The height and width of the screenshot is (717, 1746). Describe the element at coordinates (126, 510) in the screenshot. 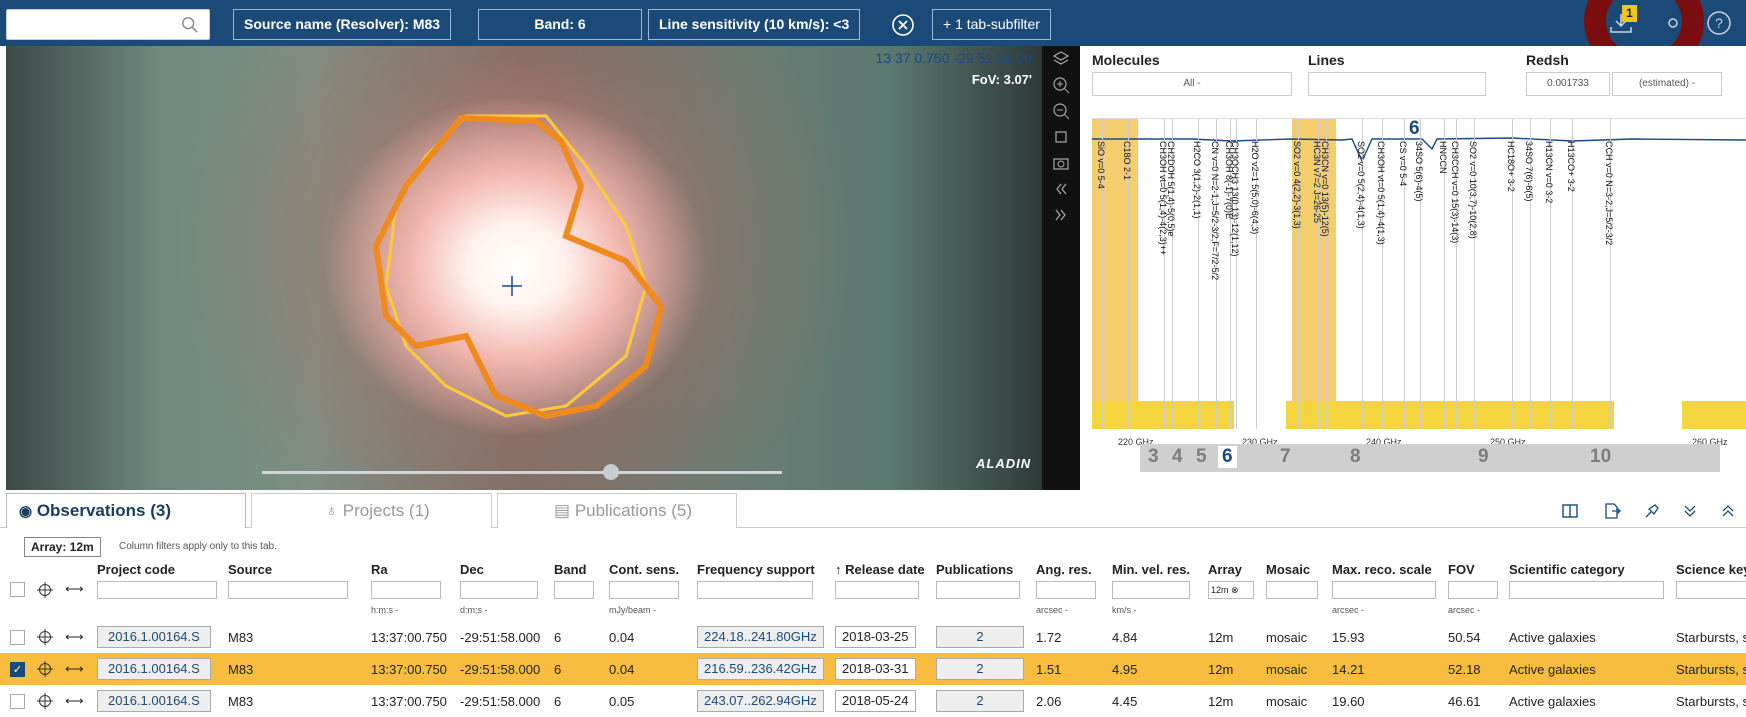

I see `tab-observations: ◉ Observations (3)` at that location.